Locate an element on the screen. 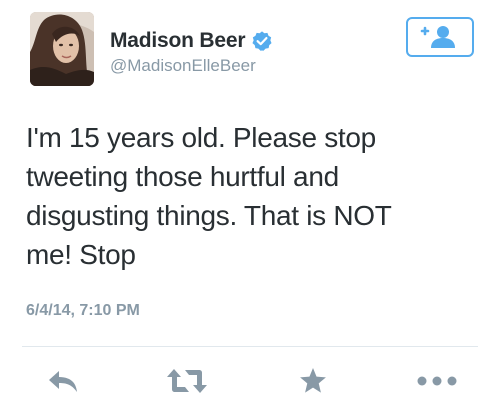 The width and height of the screenshot is (500, 405). profile-avatar is located at coordinates (62, 49).